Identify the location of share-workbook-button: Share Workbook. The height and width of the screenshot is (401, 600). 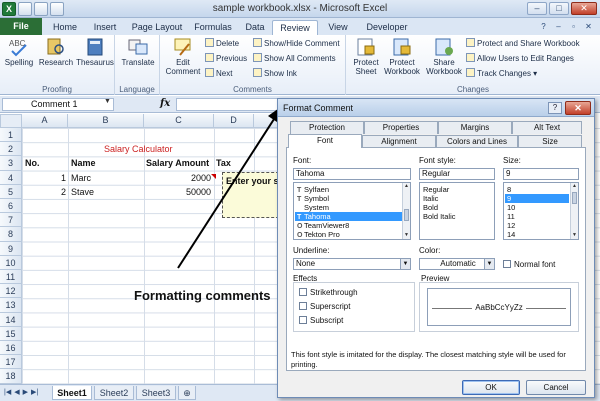
(444, 56).